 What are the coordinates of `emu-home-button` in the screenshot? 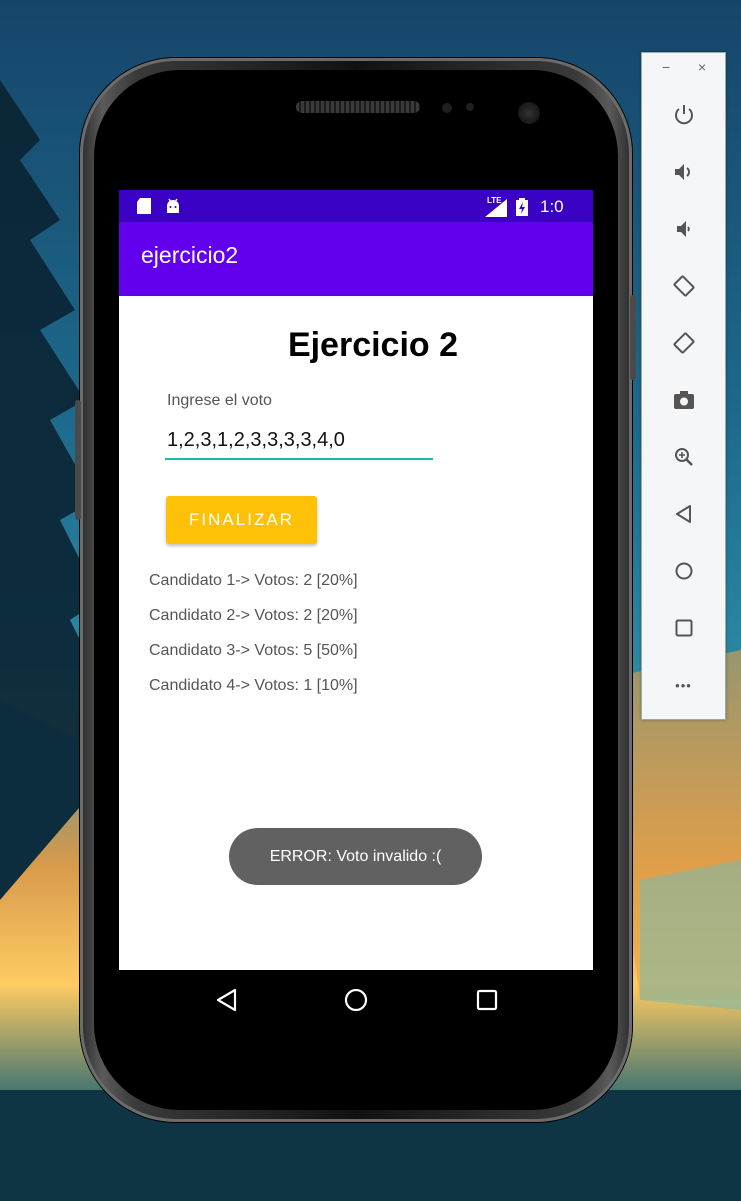 It's located at (683, 571).